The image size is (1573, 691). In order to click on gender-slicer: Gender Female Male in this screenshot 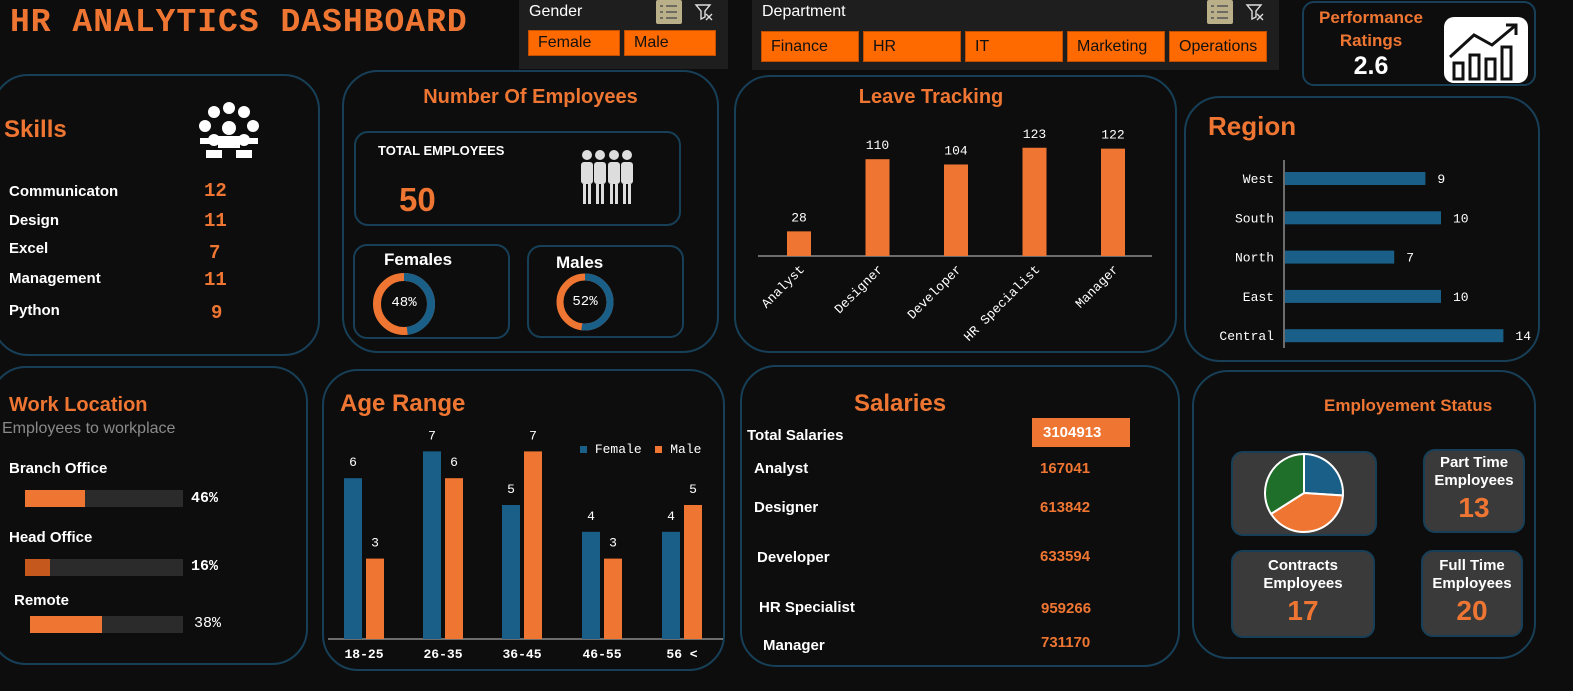, I will do `click(623, 34)`.